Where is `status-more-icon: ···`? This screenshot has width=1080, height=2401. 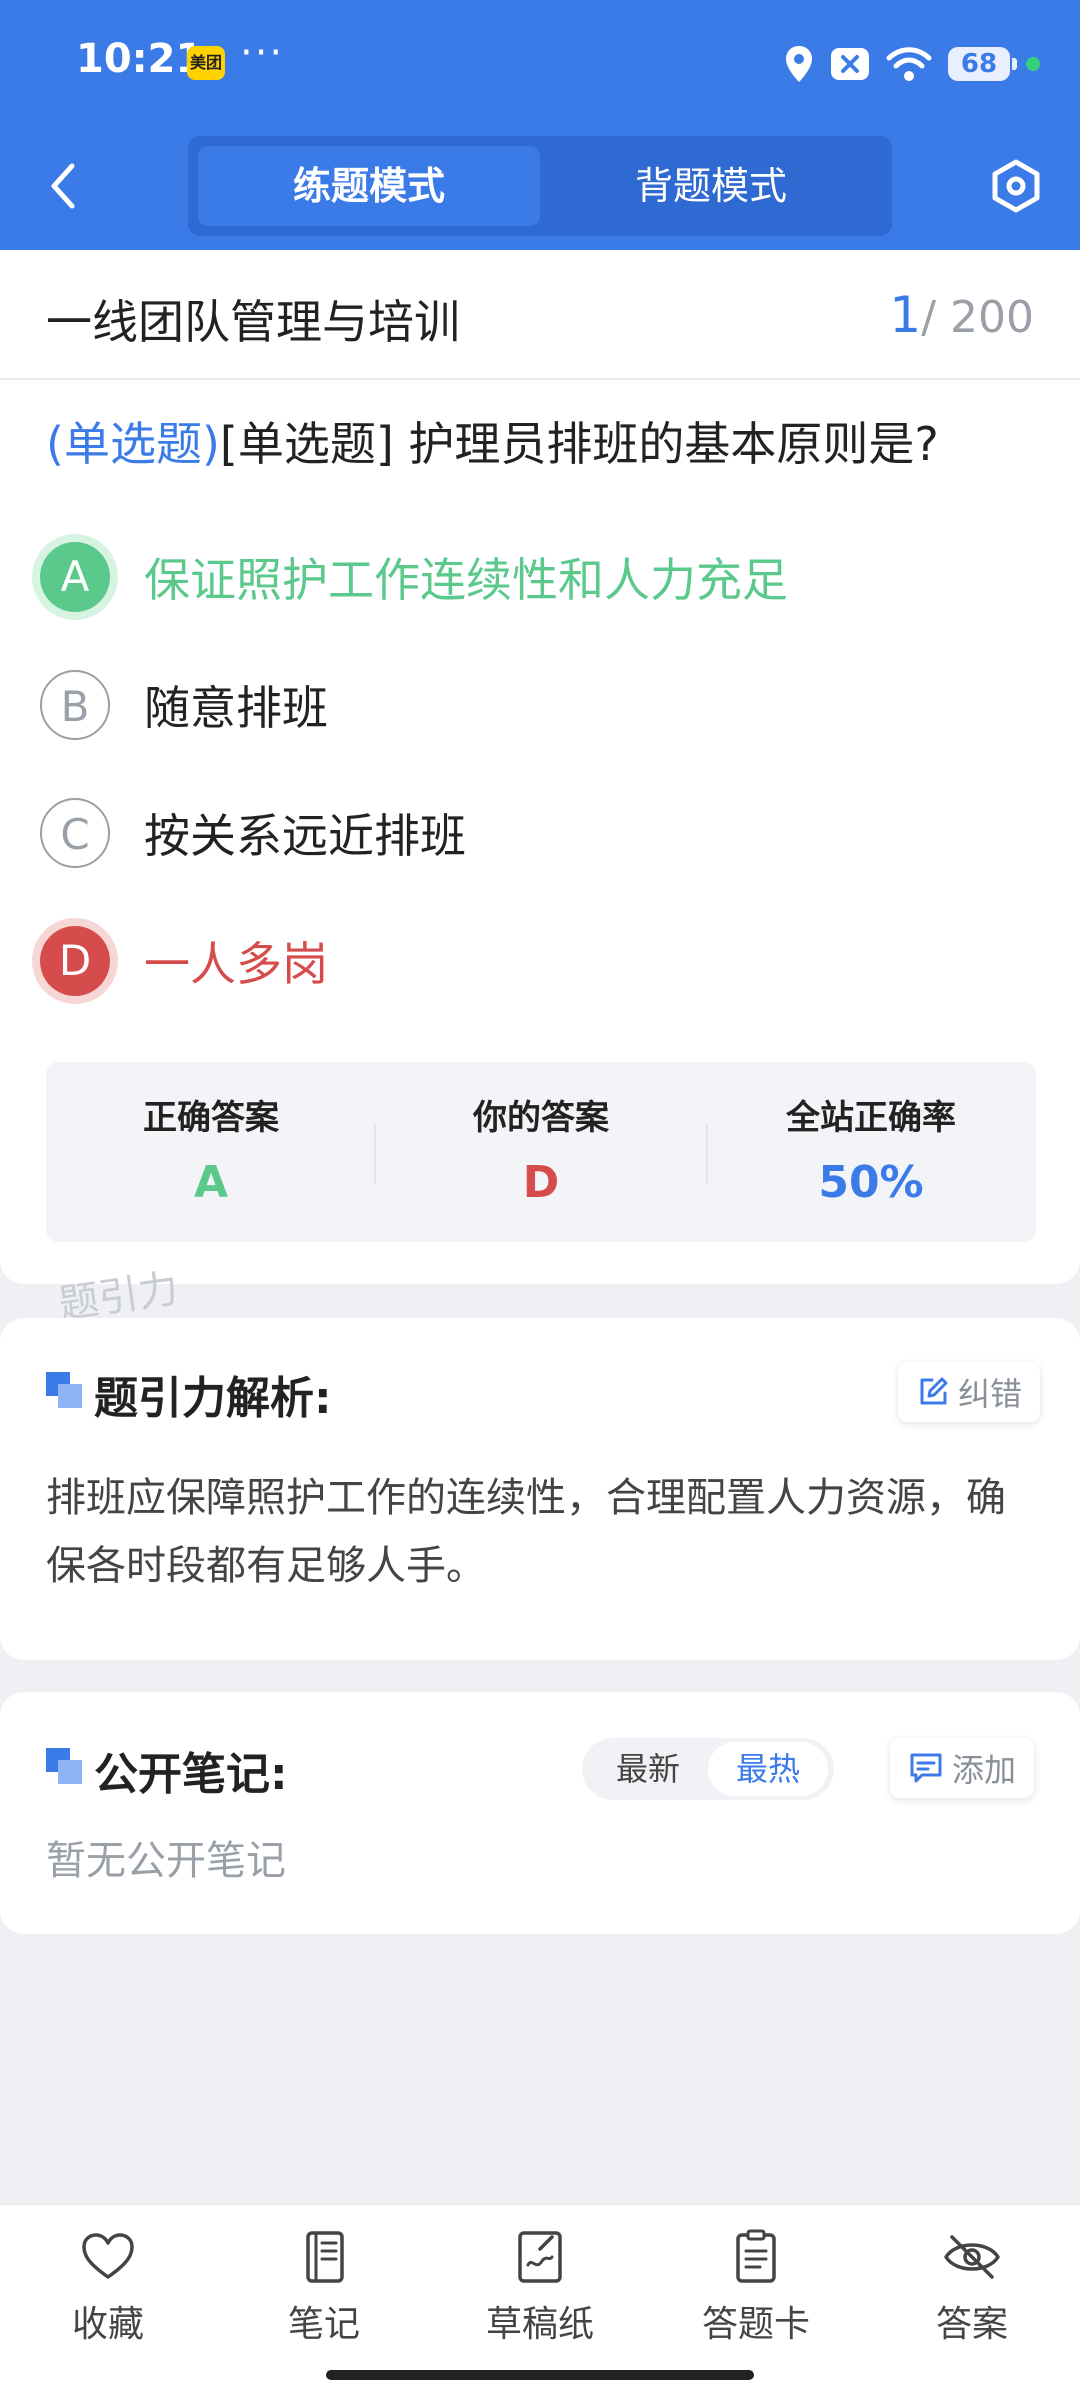 status-more-icon: ··· is located at coordinates (262, 53).